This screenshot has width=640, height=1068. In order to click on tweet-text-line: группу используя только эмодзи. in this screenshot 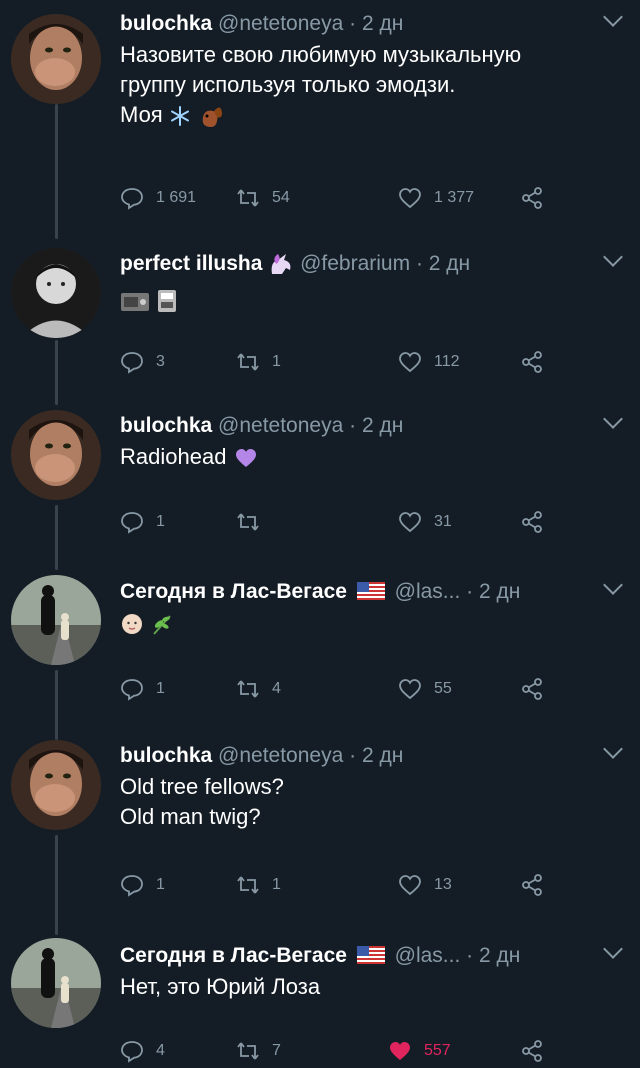, I will do `click(288, 84)`.